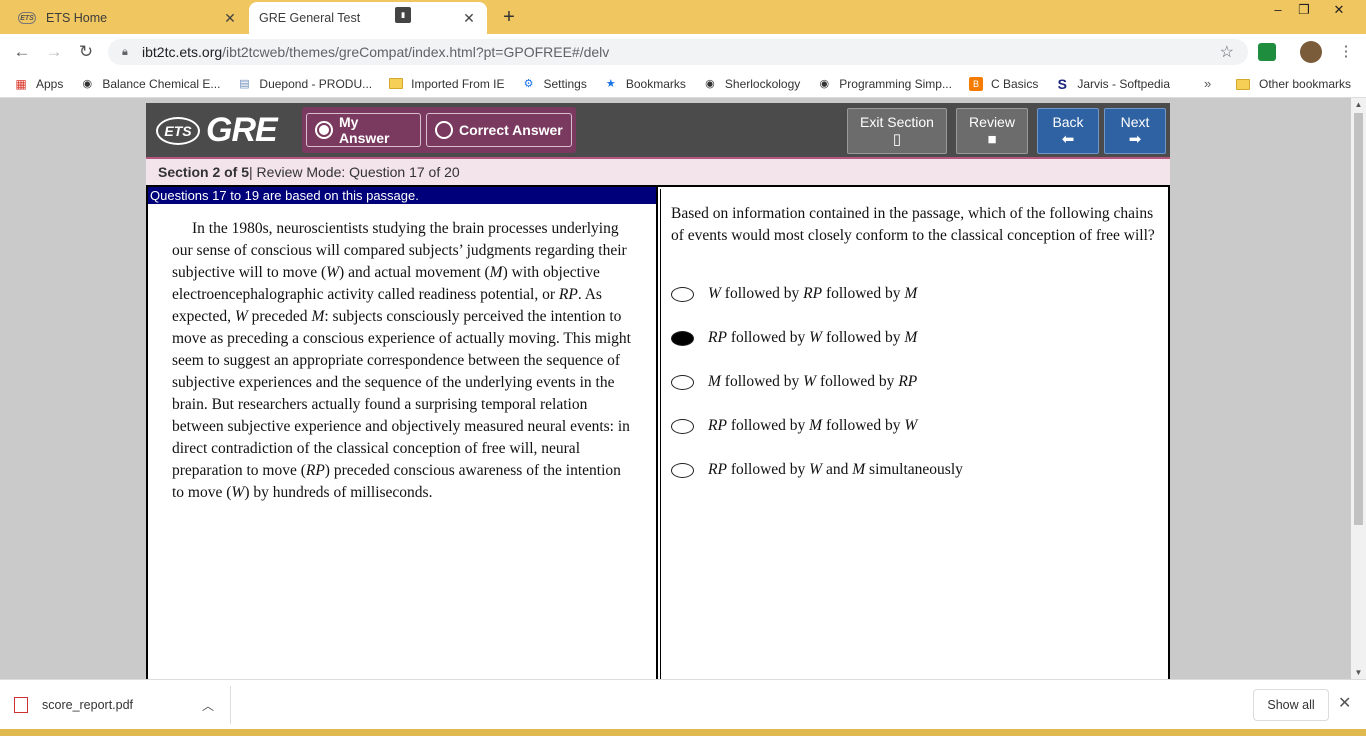 The width and height of the screenshot is (1366, 736). What do you see at coordinates (813, 293) in the screenshot?
I see `option-text: W followed by RP followed by M` at bounding box center [813, 293].